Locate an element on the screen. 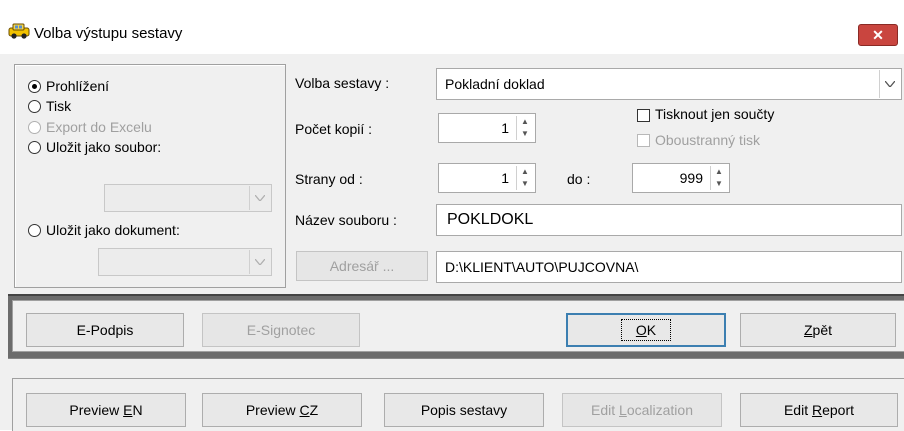  copies-label: Počet kopií : is located at coordinates (334, 129).